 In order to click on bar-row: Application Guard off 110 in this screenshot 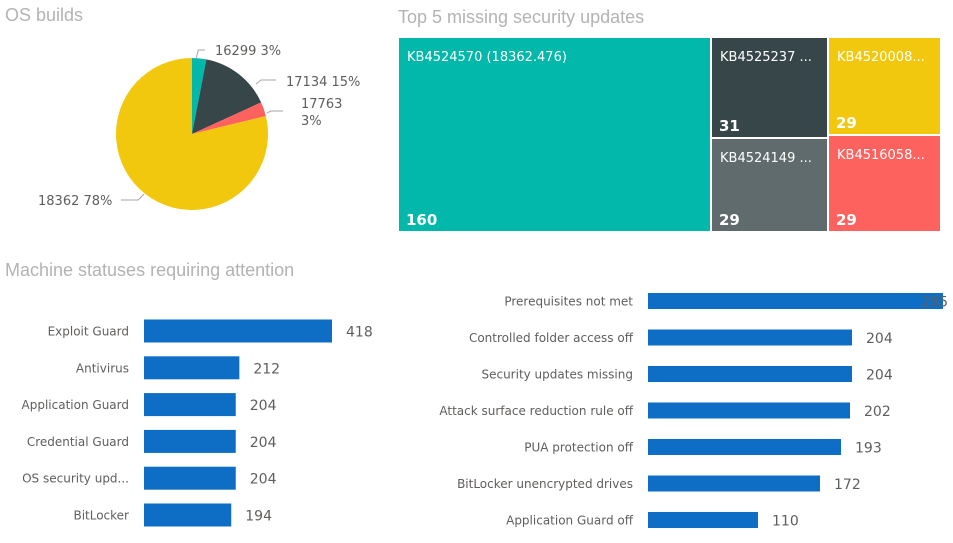, I will do `click(652, 521)`.